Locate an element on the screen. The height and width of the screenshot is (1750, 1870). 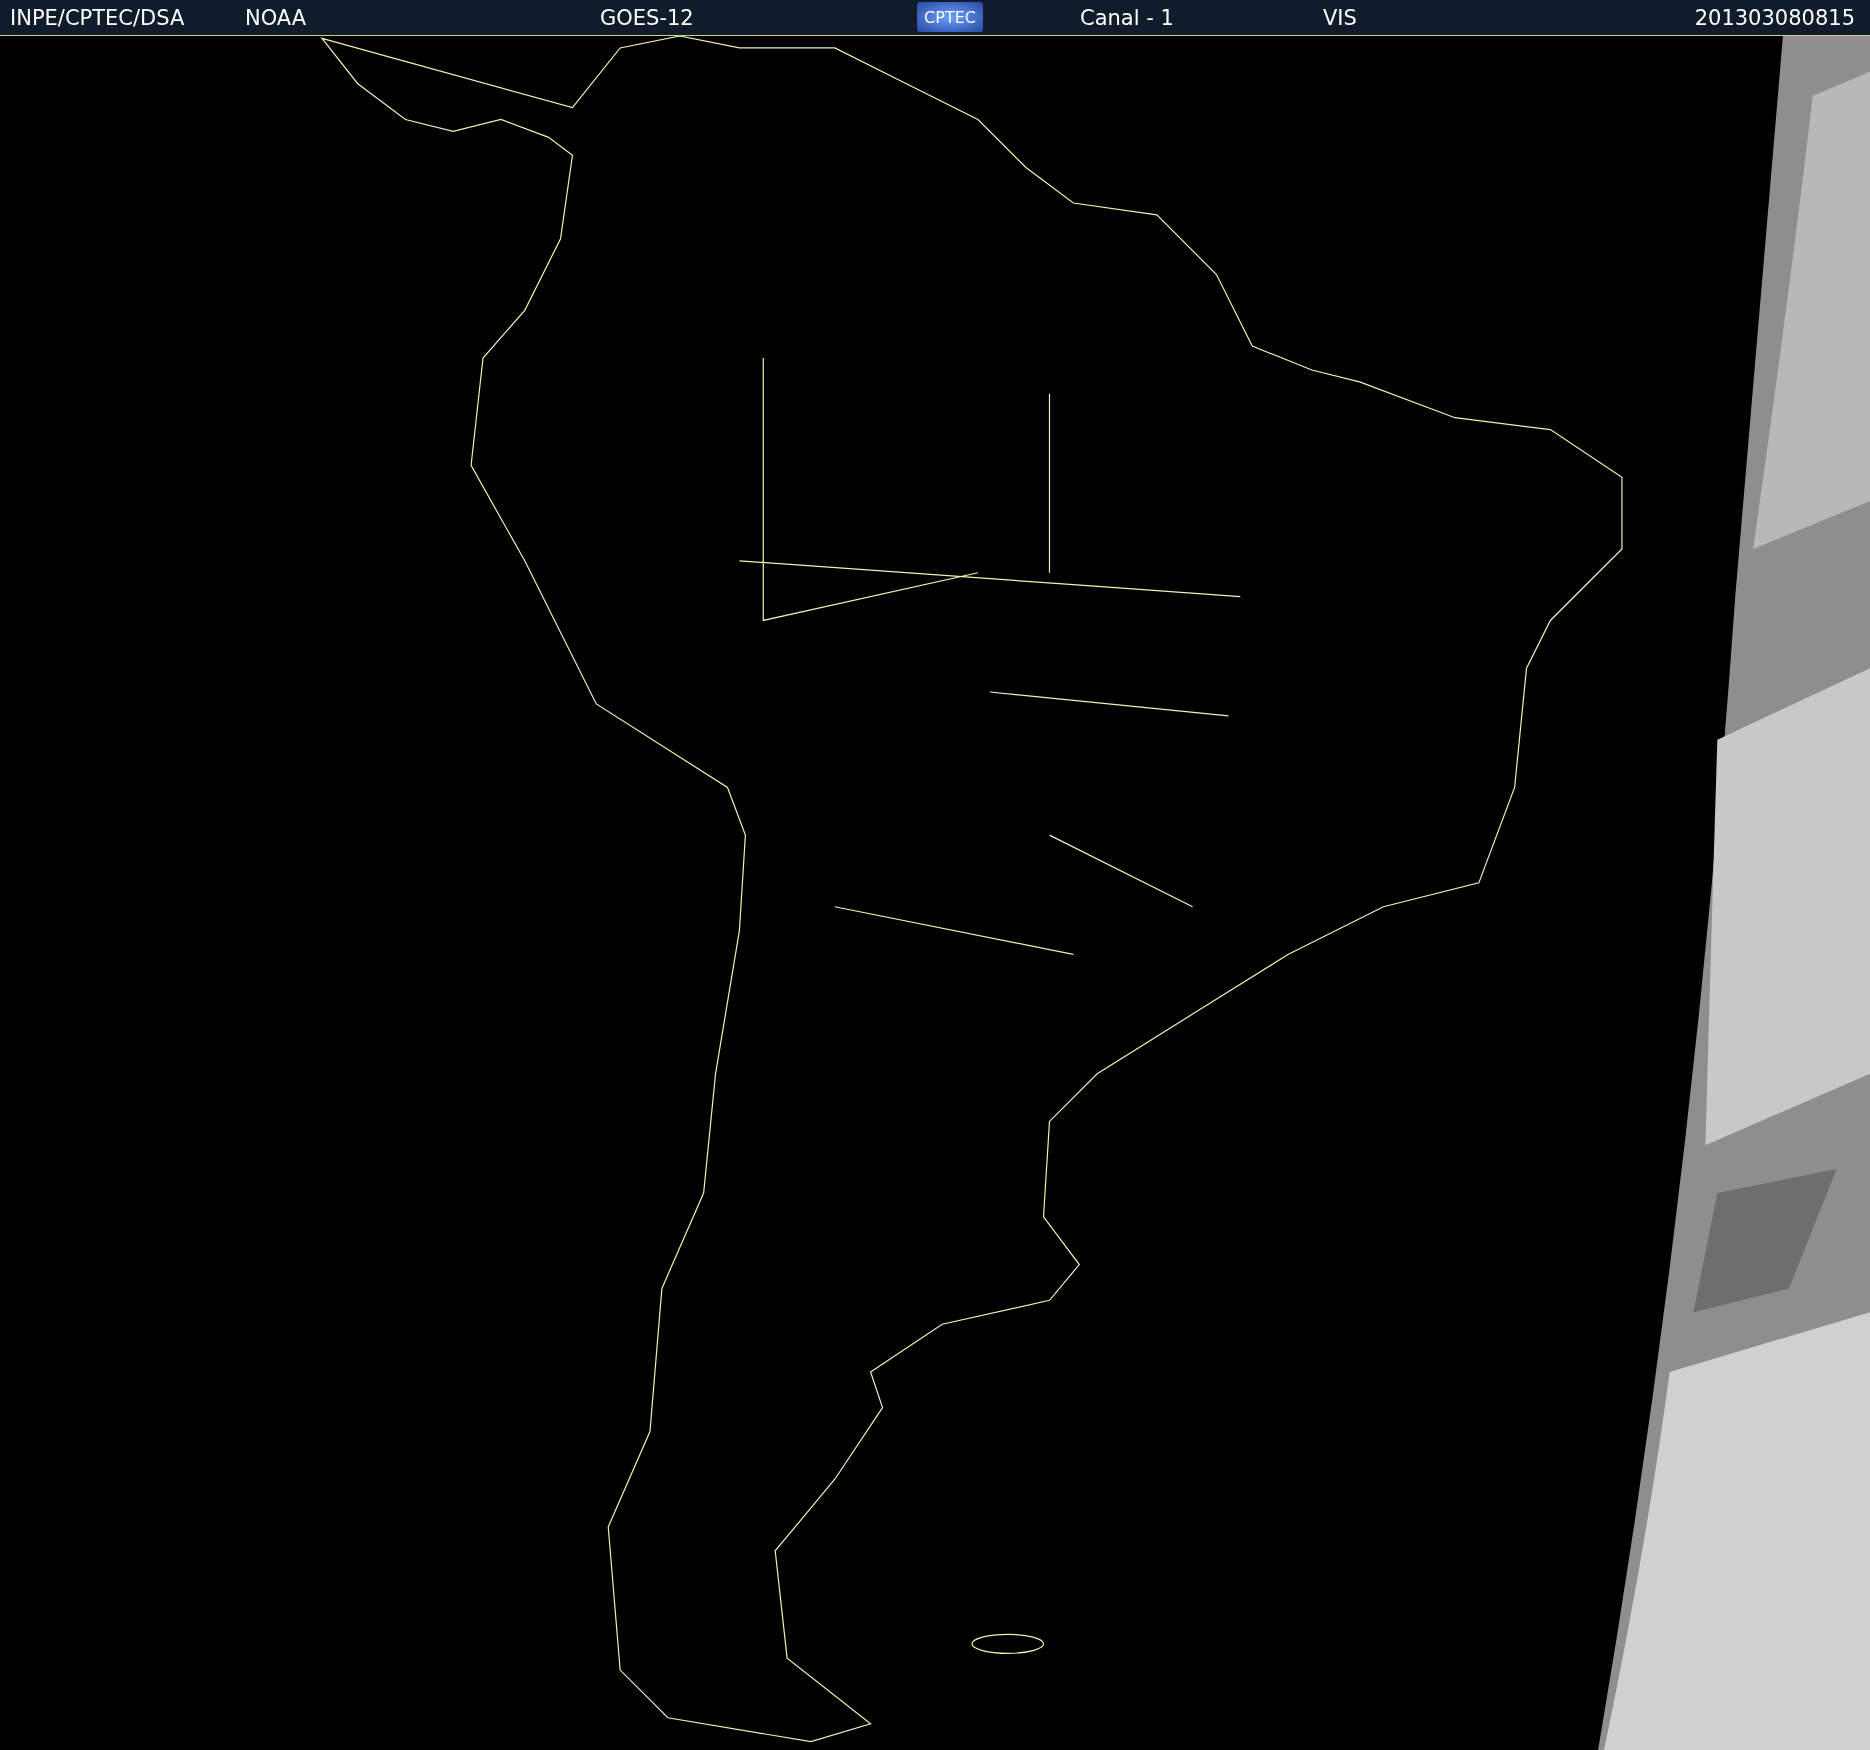
header-label: VIS is located at coordinates (1340, 17).